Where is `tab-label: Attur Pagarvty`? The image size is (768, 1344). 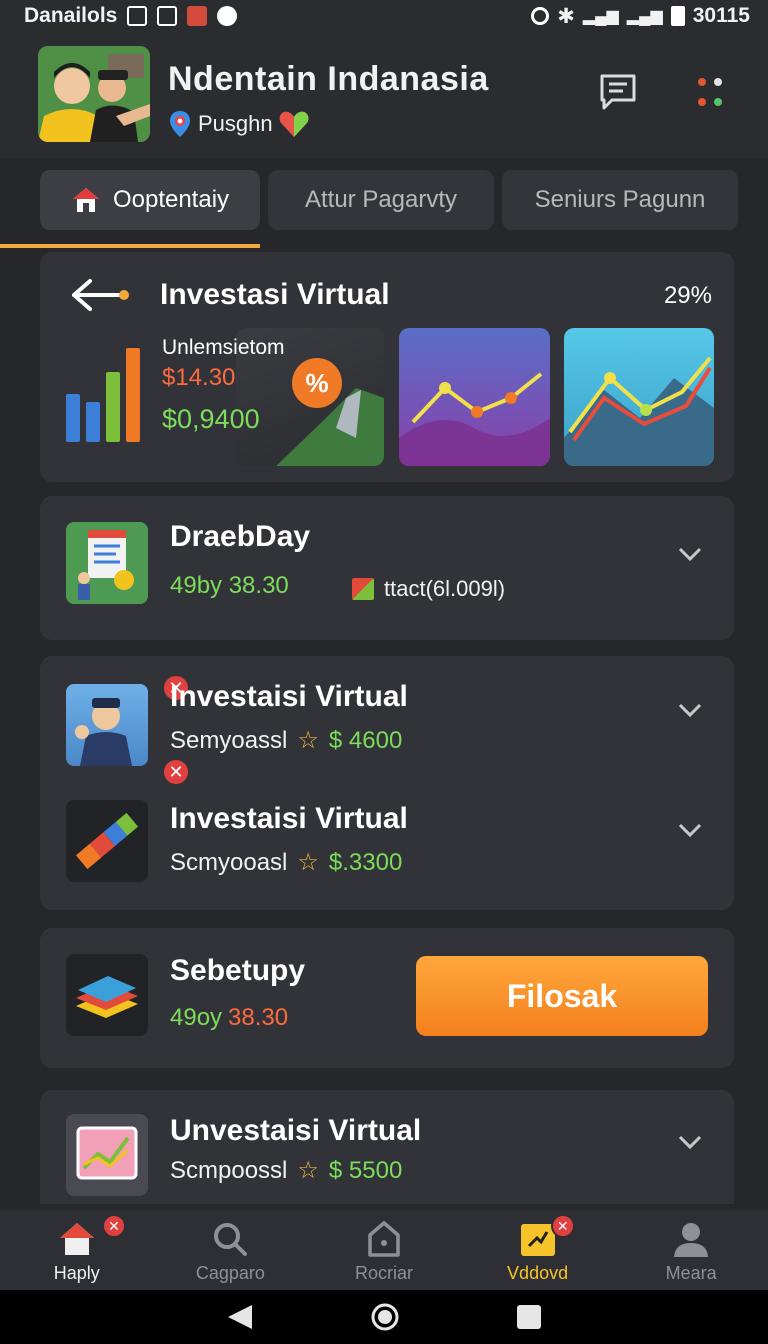
tab-label: Attur Pagarvty is located at coordinates (381, 199).